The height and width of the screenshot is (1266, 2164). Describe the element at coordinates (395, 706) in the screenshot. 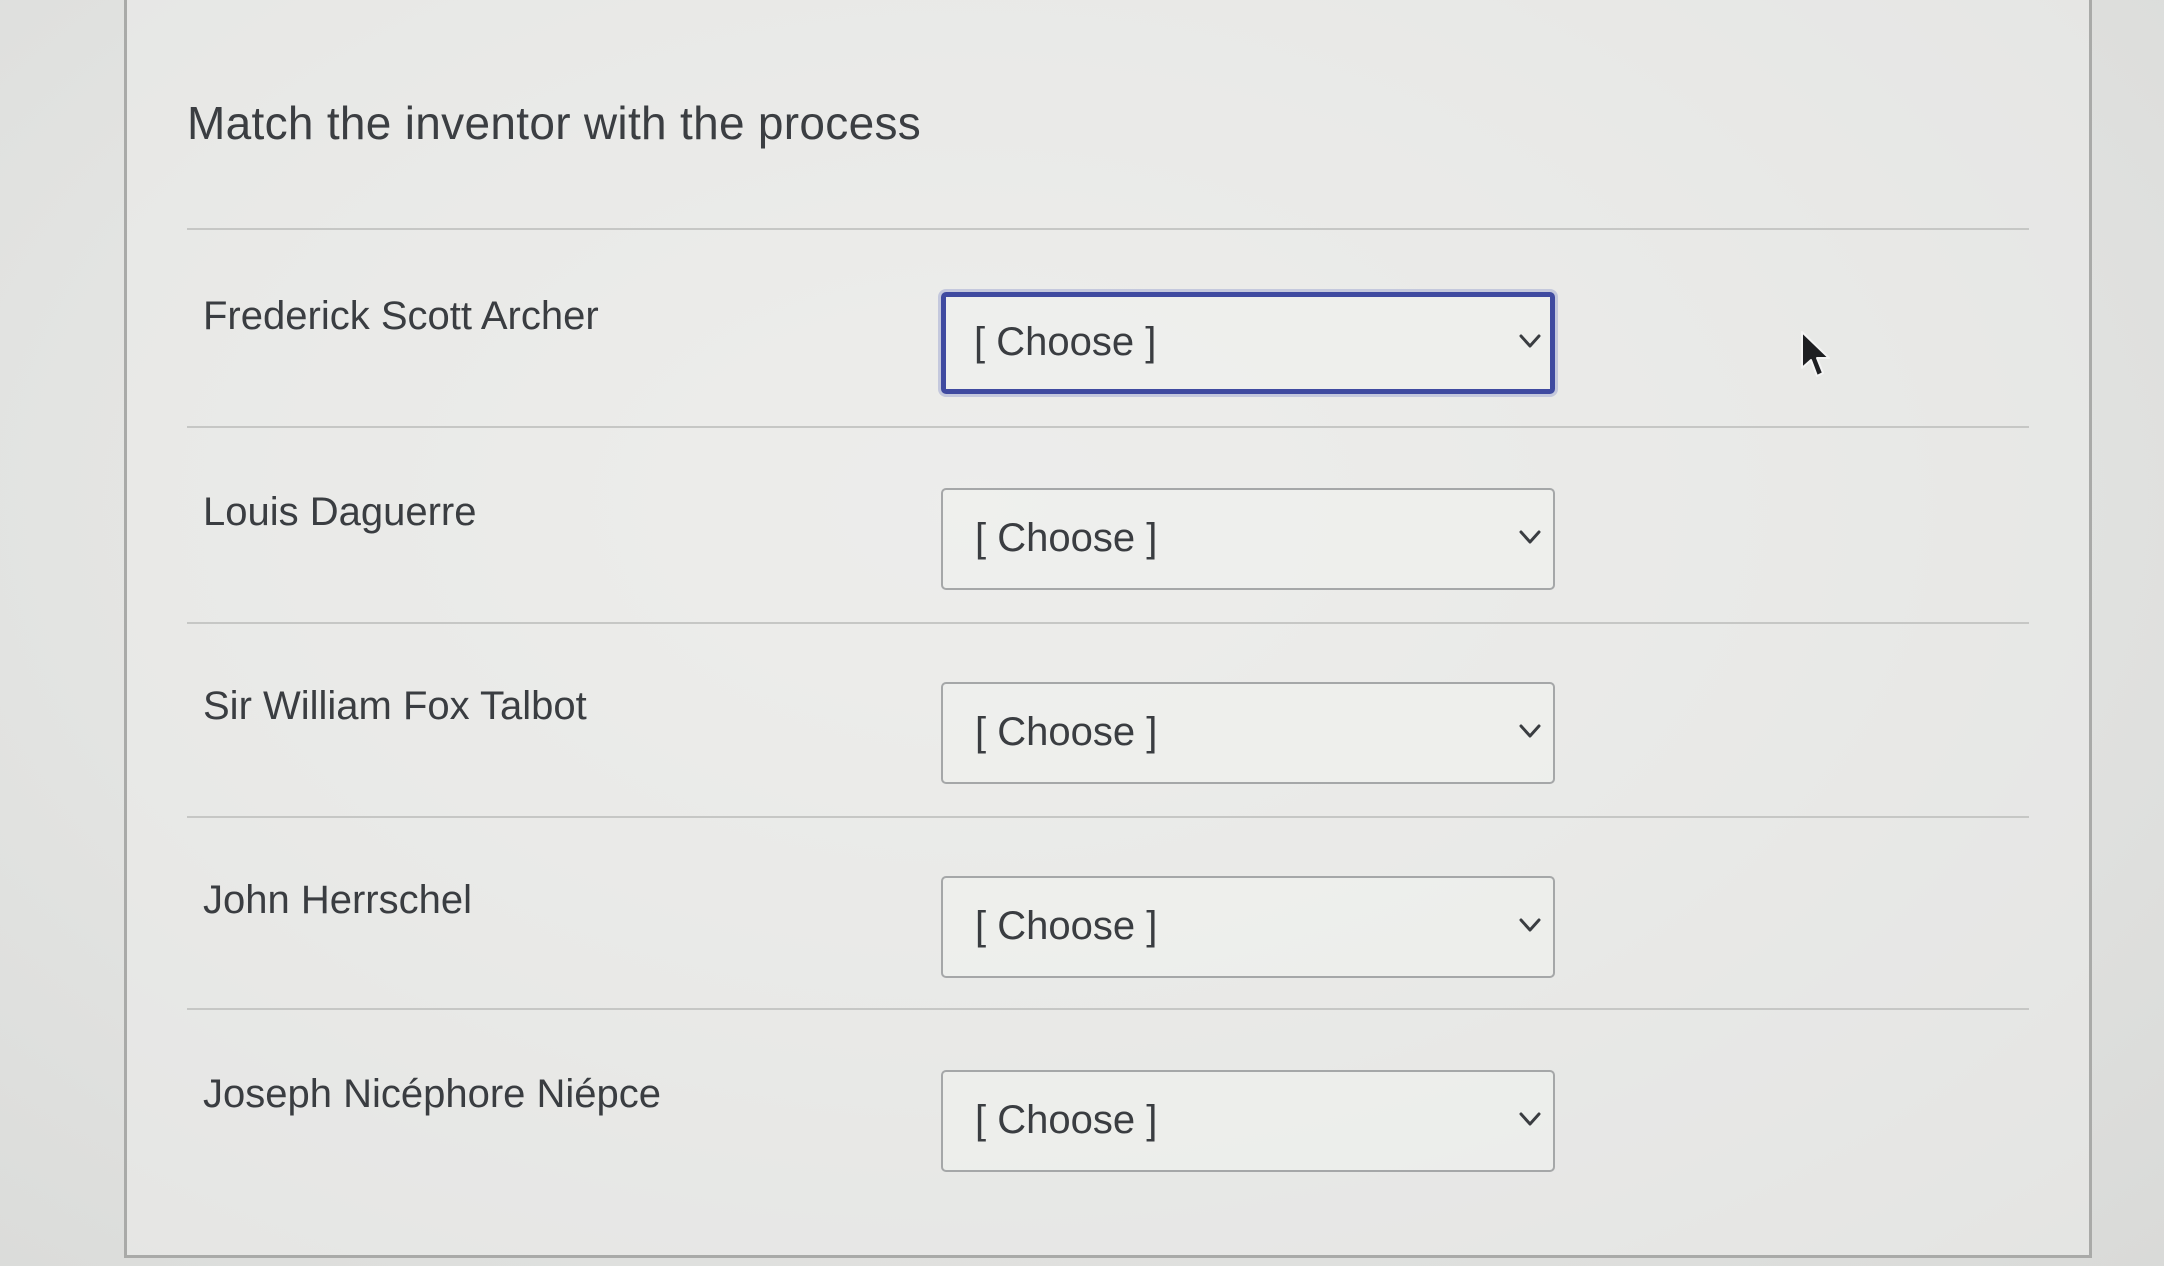

I see `inventor-label: Sir William Fox Talbot` at that location.